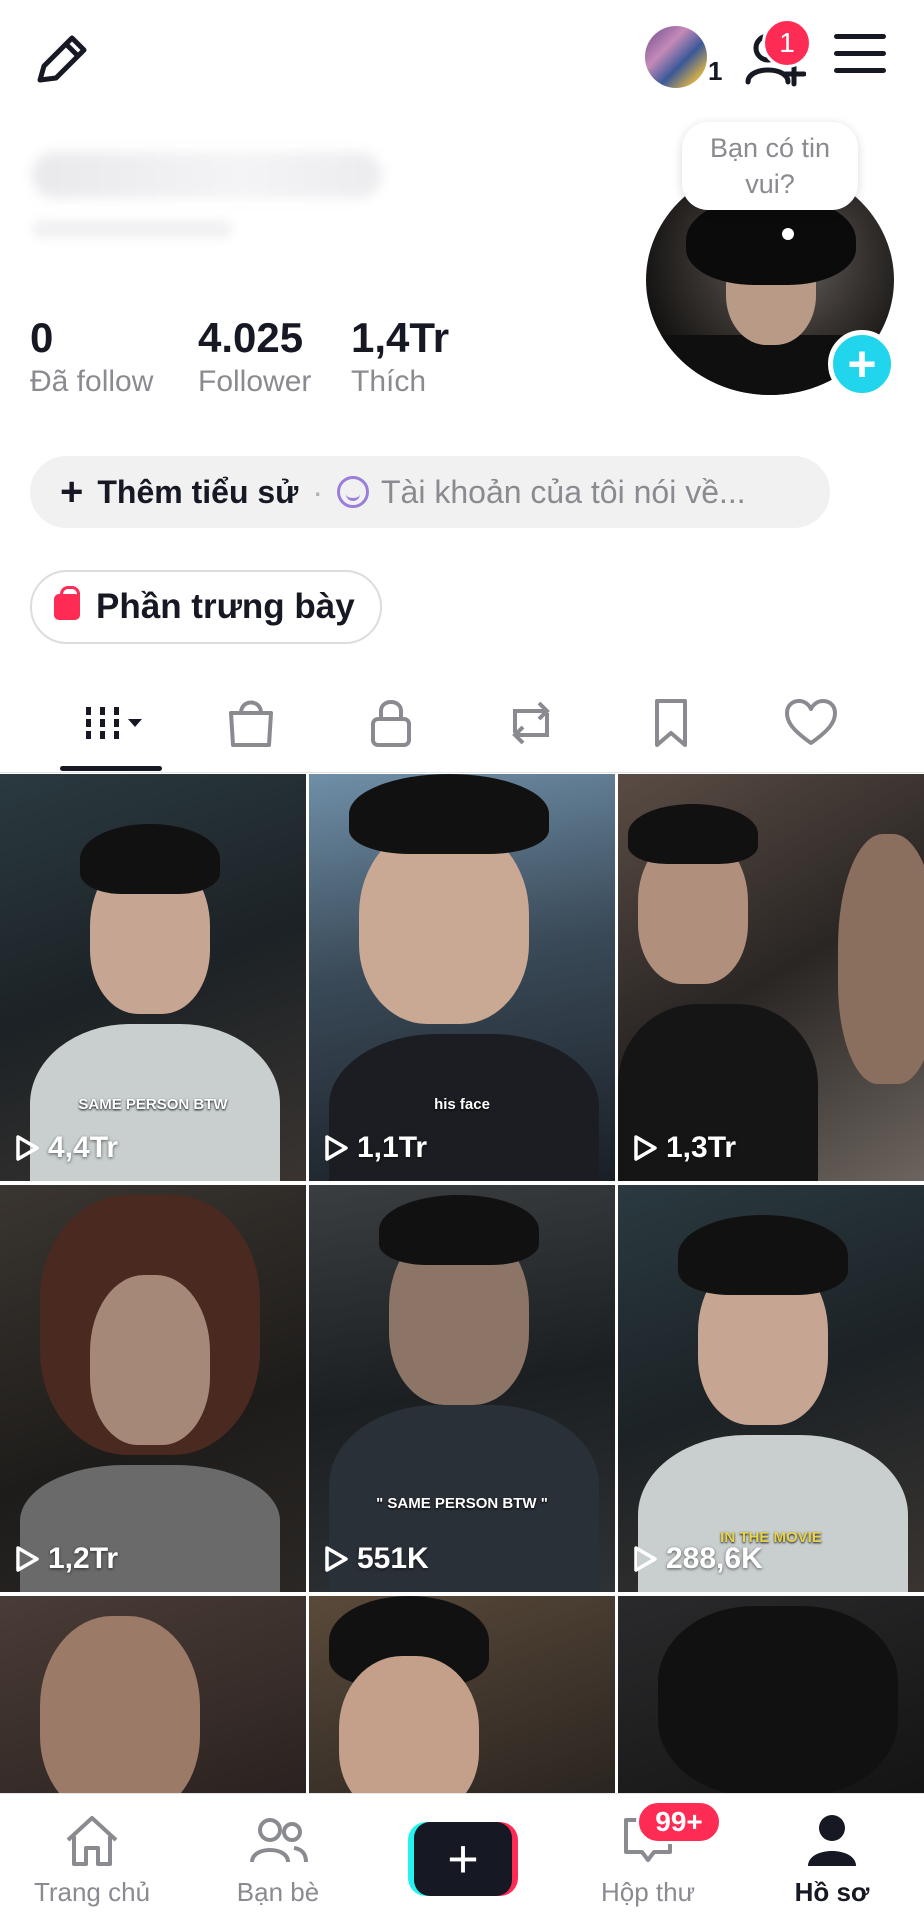 The image size is (924, 1921). I want to click on view-count: 1,3Tr, so click(684, 1148).